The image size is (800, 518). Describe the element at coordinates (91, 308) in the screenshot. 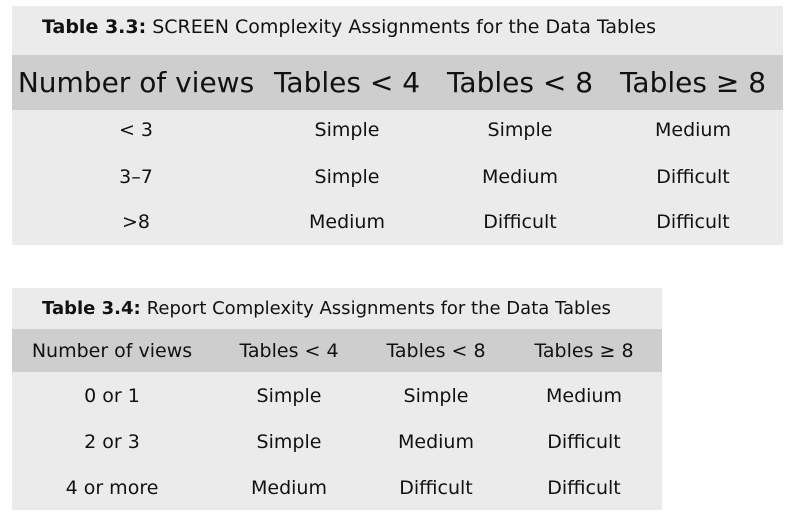

I see `table-caption-label: Table 3.4:` at that location.